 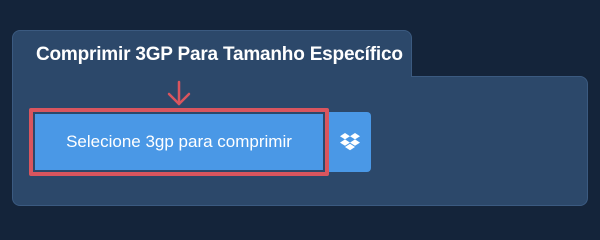 I want to click on panel-title: Comprimir 3GP Para Tamanho Específico, so click(x=219, y=54).